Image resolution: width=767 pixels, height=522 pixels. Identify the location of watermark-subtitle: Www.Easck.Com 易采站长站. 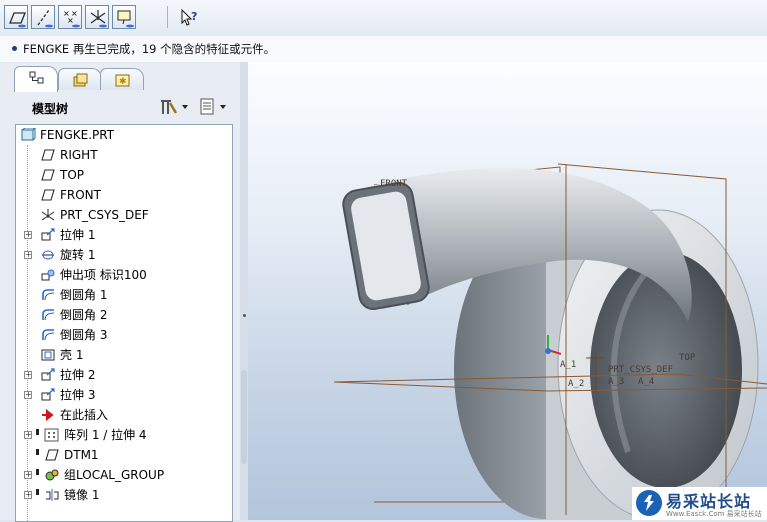
(714, 514).